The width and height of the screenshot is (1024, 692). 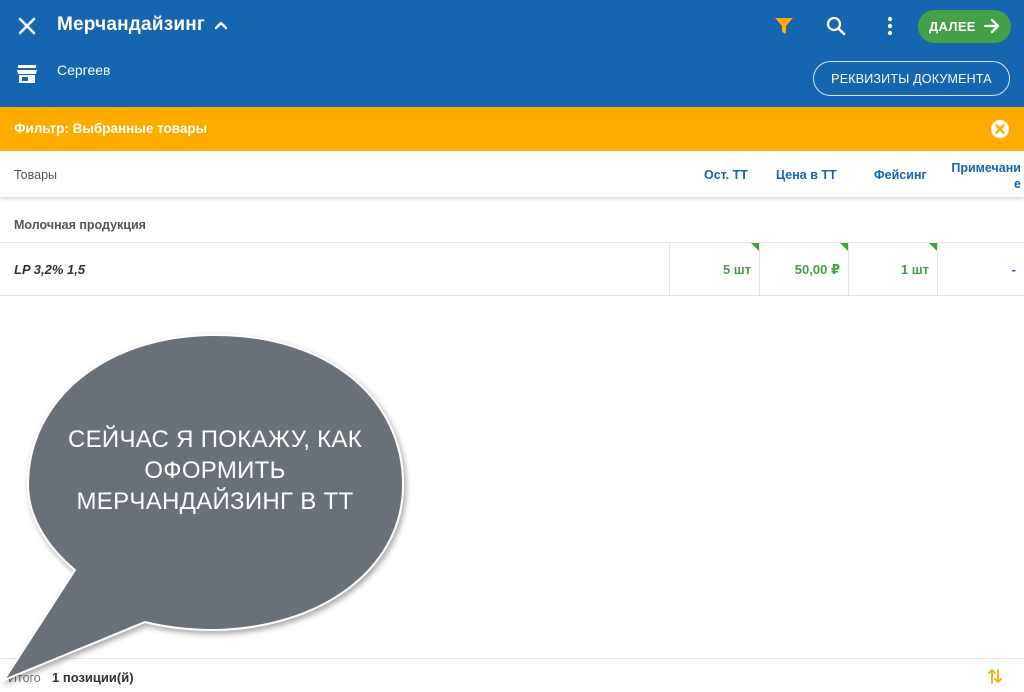 What do you see at coordinates (714, 269) in the screenshot?
I see `rest-cell: 5 шт` at bounding box center [714, 269].